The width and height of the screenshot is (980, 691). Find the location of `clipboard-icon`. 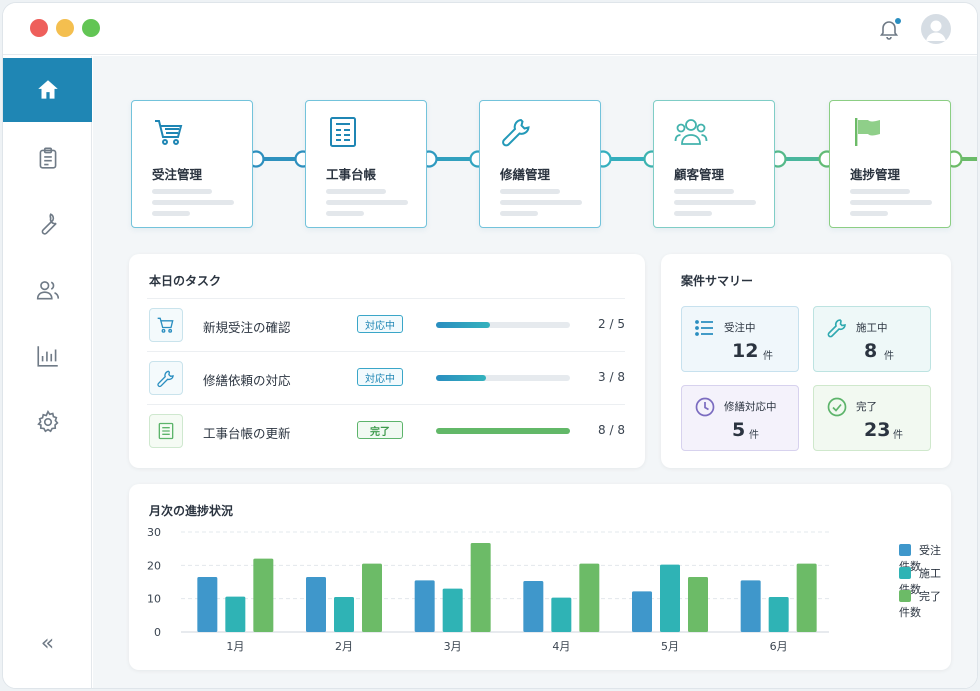

clipboard-icon is located at coordinates (47, 158).